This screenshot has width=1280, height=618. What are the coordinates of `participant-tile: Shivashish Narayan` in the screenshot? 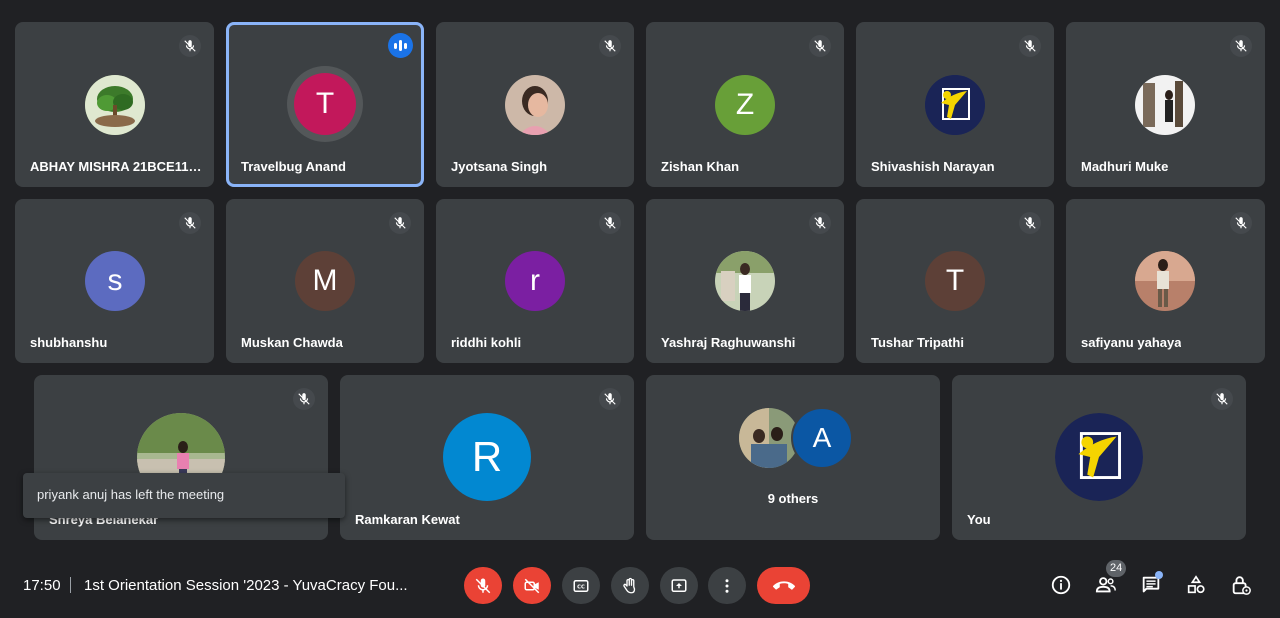 It's located at (955, 104).